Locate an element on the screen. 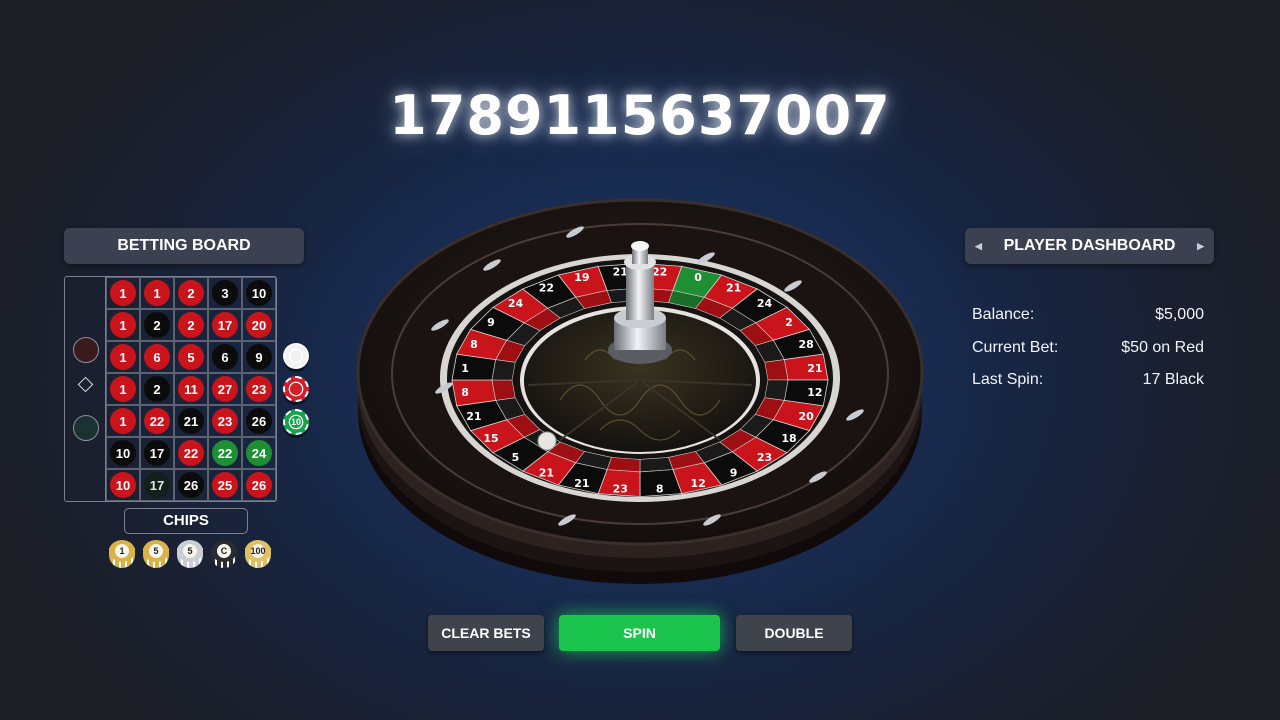 This screenshot has width=1280, height=720. current-bet-value: $50 on Red is located at coordinates (1162, 347).